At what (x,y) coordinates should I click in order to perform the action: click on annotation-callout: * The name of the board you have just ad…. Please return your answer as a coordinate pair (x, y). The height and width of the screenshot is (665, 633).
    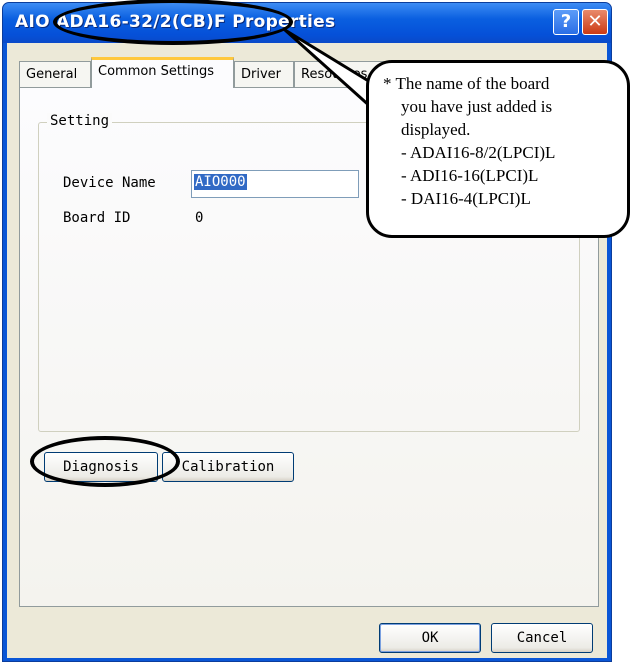
    Looking at the image, I should click on (498, 149).